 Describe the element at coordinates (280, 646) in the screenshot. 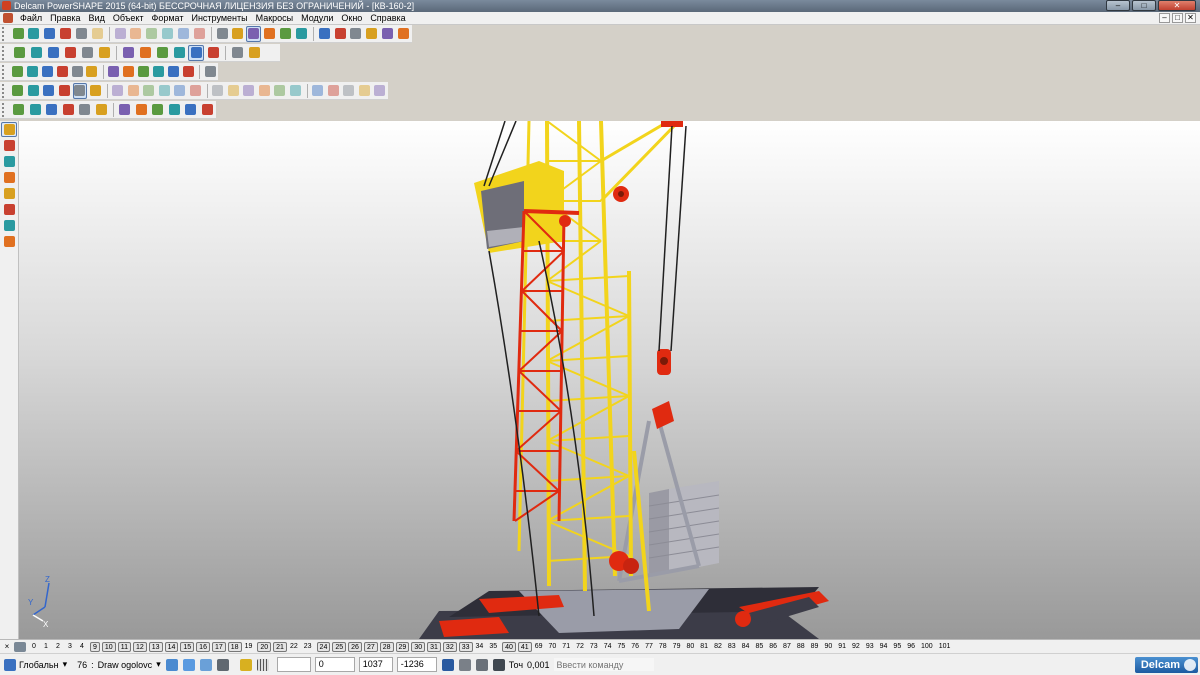

I see `level-button: 21` at that location.